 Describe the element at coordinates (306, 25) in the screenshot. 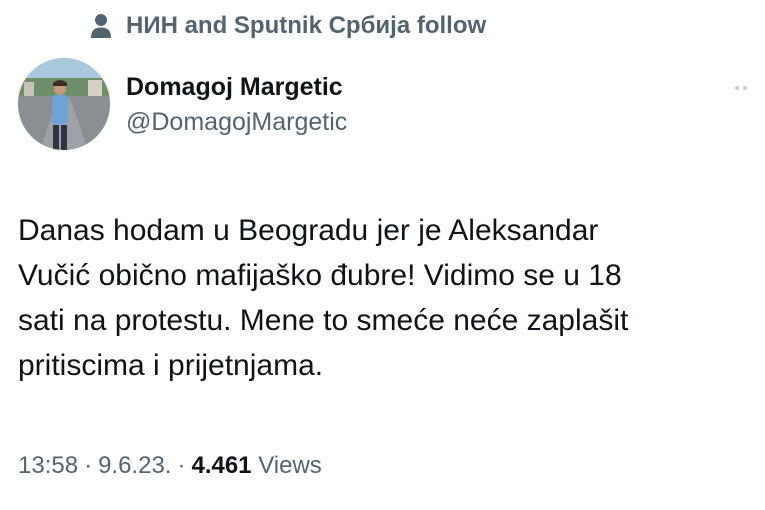

I see `social-context-text: НИН and Sputnik Србија follow` at that location.